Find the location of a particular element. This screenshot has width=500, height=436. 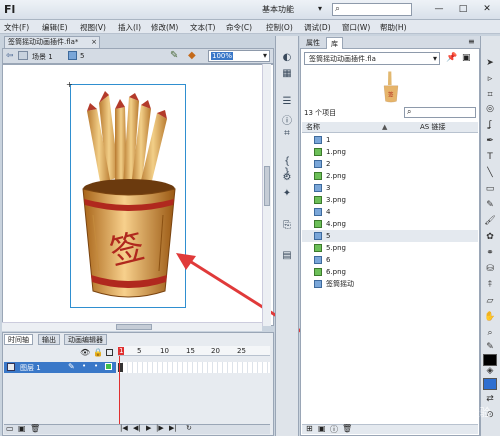

close-icon: × is located at coordinates (94, 42).